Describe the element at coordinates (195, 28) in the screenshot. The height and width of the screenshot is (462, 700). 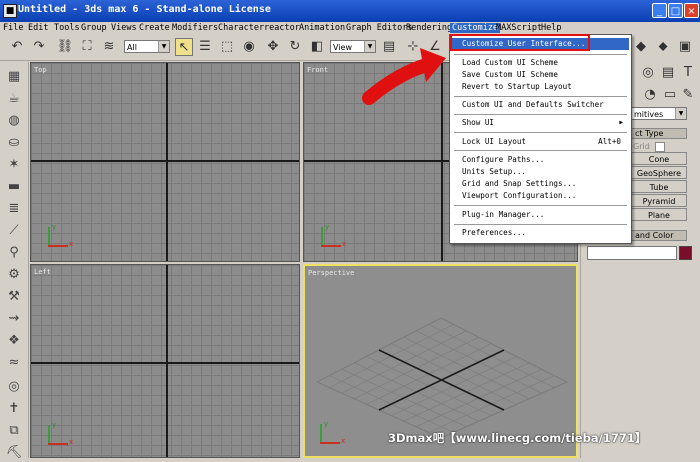
I see `menu-modifiers: Modifiers` at that location.